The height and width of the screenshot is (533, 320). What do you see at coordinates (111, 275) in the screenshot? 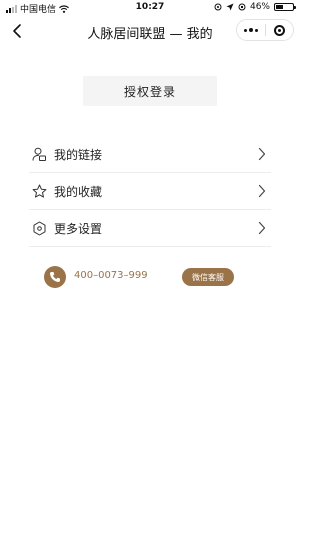
I see `phone-number-link: 400–0073–999` at bounding box center [111, 275].